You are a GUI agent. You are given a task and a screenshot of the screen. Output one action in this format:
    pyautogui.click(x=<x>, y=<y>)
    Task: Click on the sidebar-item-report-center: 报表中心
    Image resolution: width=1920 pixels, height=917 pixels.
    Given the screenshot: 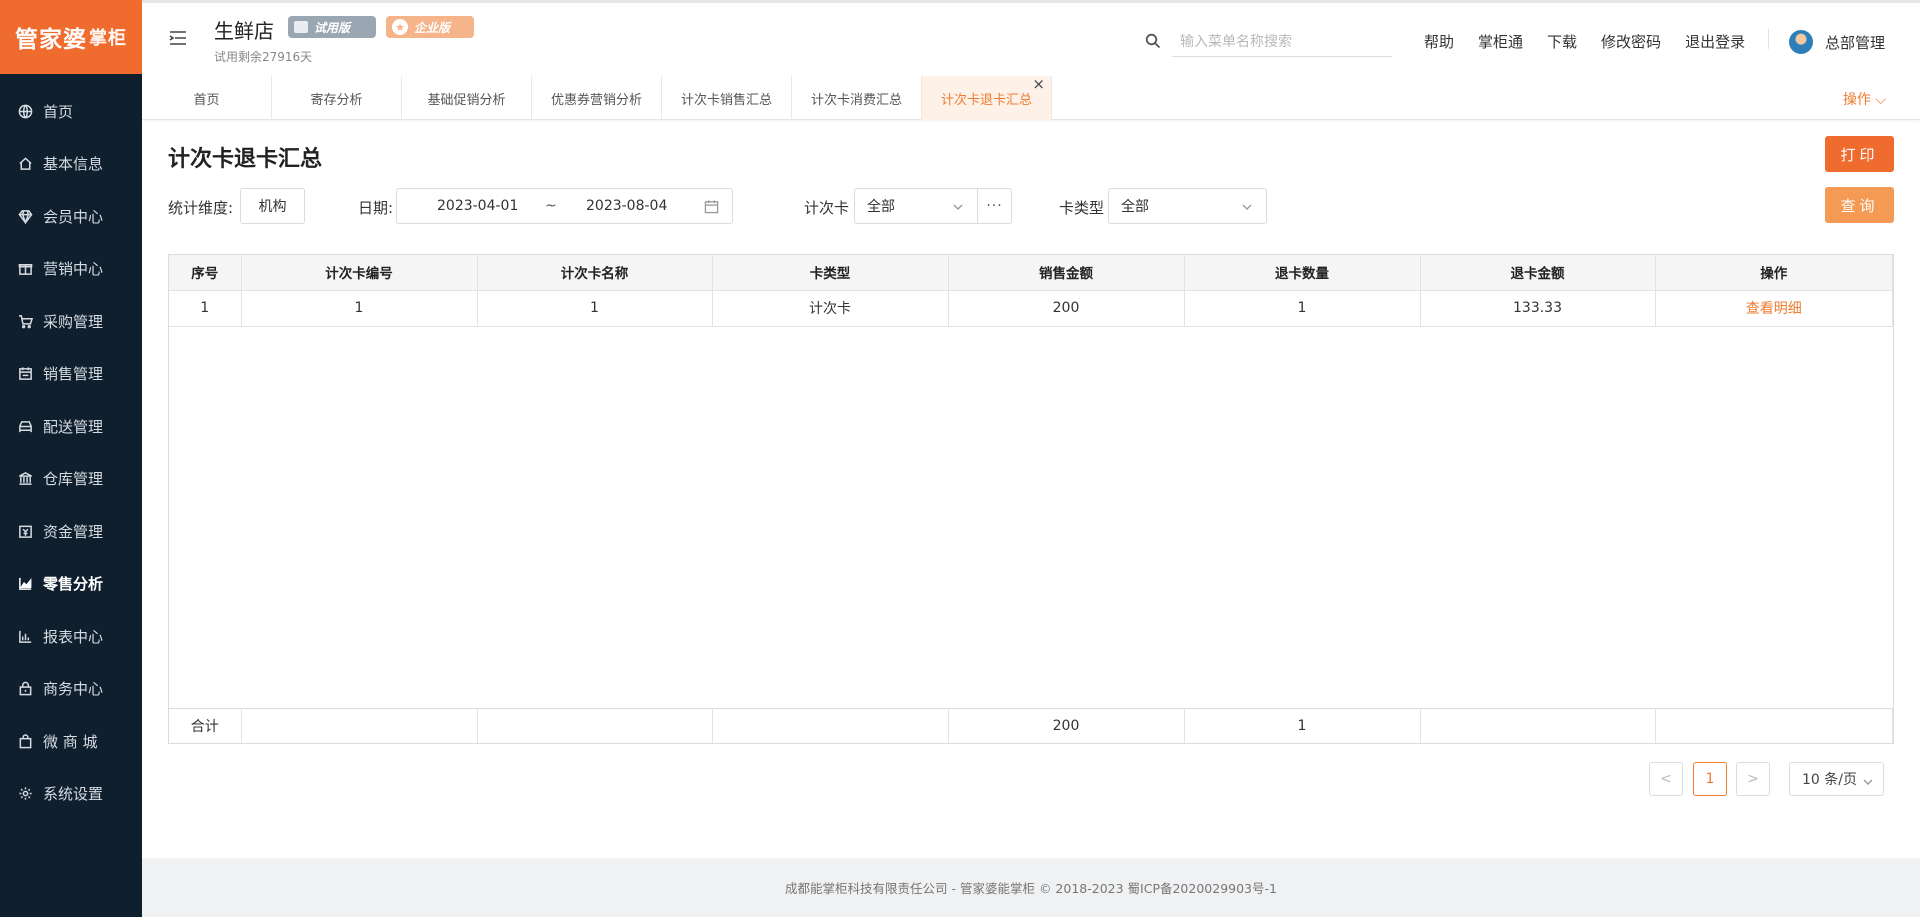 What is the action you would take?
    pyautogui.click(x=71, y=636)
    